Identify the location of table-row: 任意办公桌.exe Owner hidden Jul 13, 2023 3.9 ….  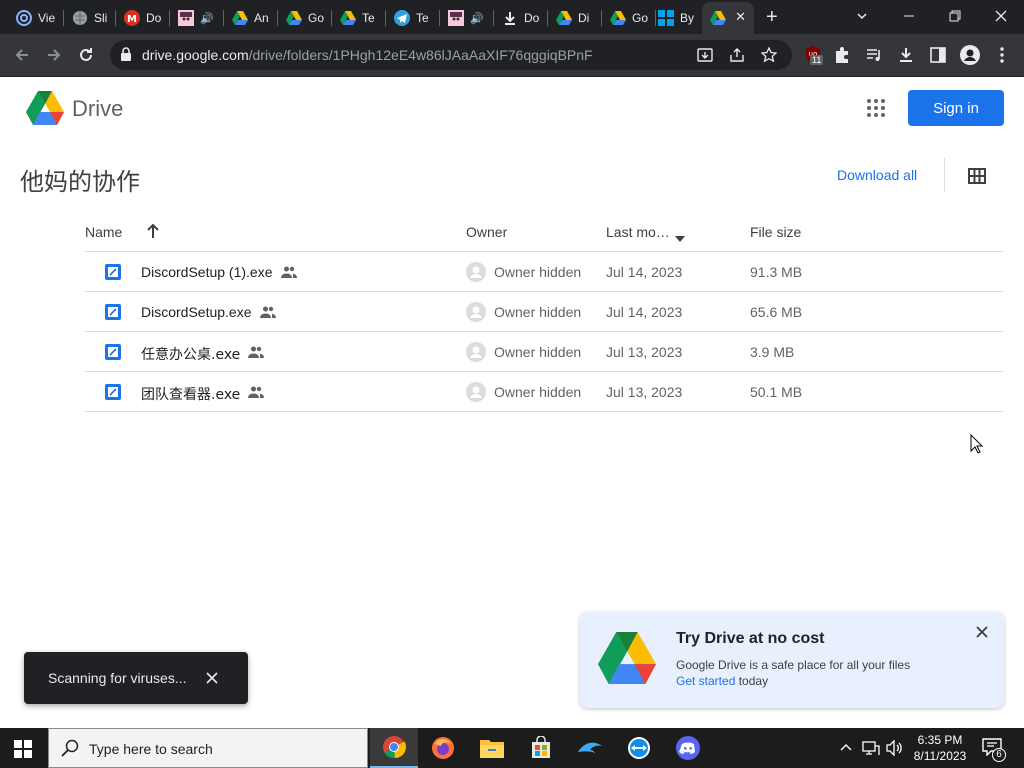
(544, 352).